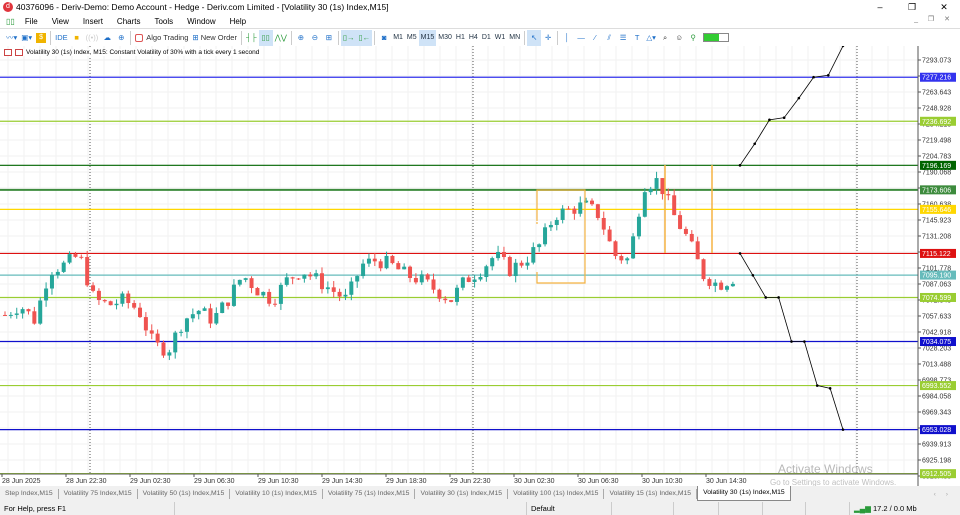  I want to click on strategy-tester-icon: ■, so click(77, 38).